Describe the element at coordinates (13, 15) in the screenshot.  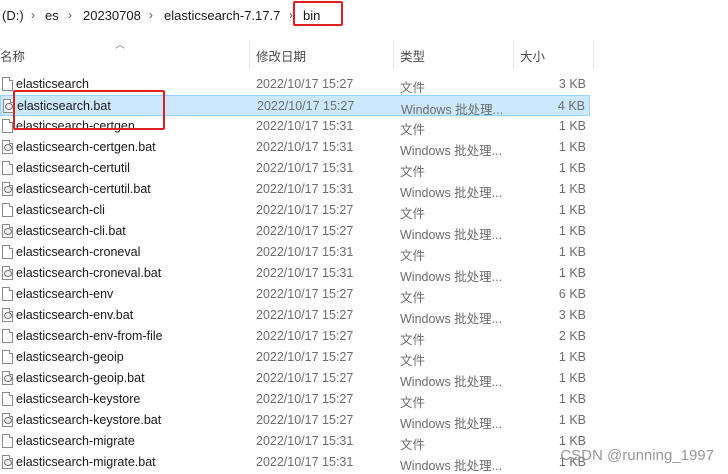
I see `breadcrumb-drive: (D:)` at that location.